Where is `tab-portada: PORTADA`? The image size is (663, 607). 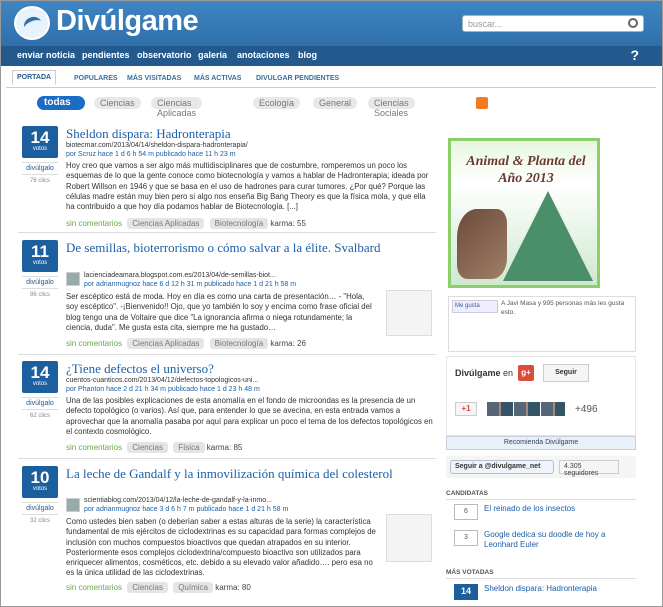
tab-portada: PORTADA is located at coordinates (34, 77).